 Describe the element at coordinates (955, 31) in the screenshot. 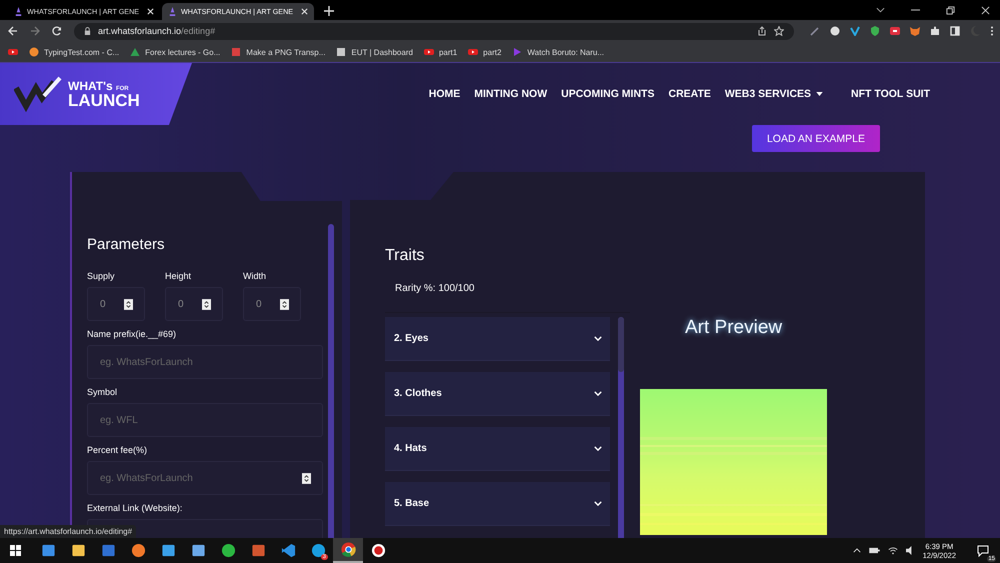

I see `sidebar-icon` at that location.